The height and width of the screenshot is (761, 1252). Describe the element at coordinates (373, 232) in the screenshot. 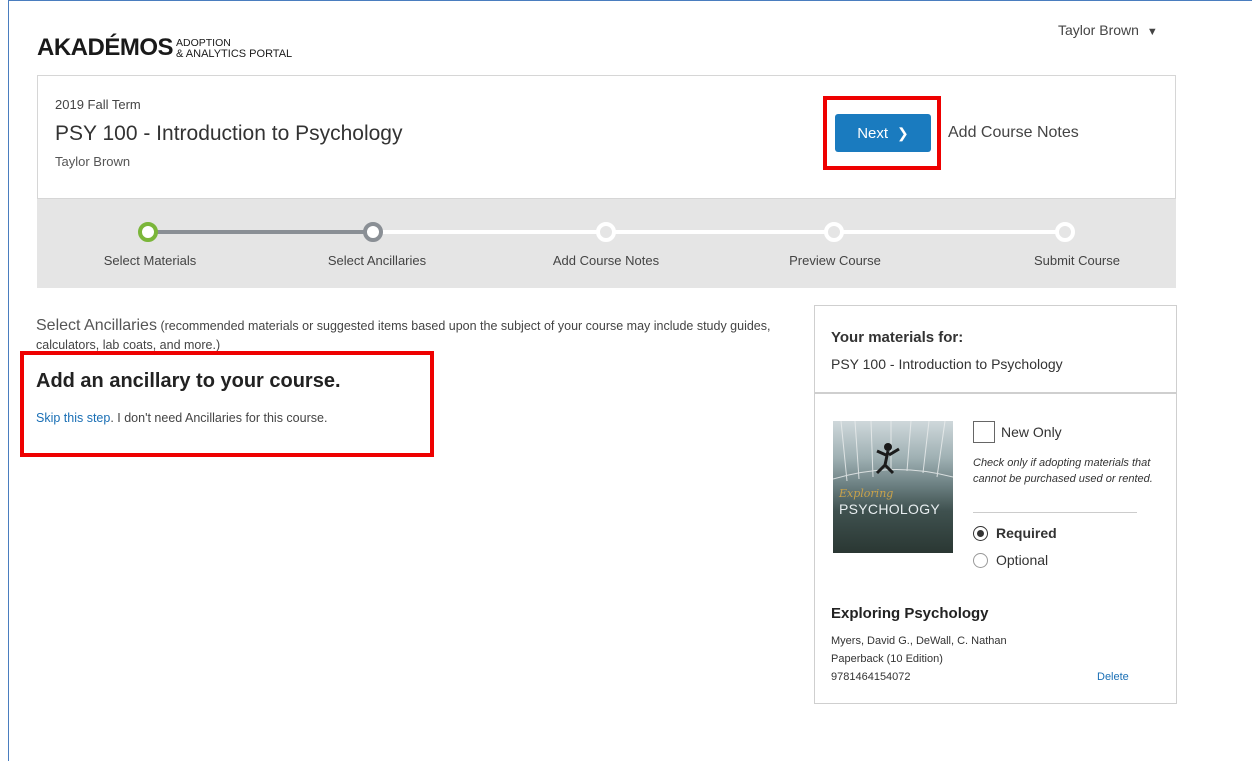

I see `step-dot-select-ancillaries` at that location.